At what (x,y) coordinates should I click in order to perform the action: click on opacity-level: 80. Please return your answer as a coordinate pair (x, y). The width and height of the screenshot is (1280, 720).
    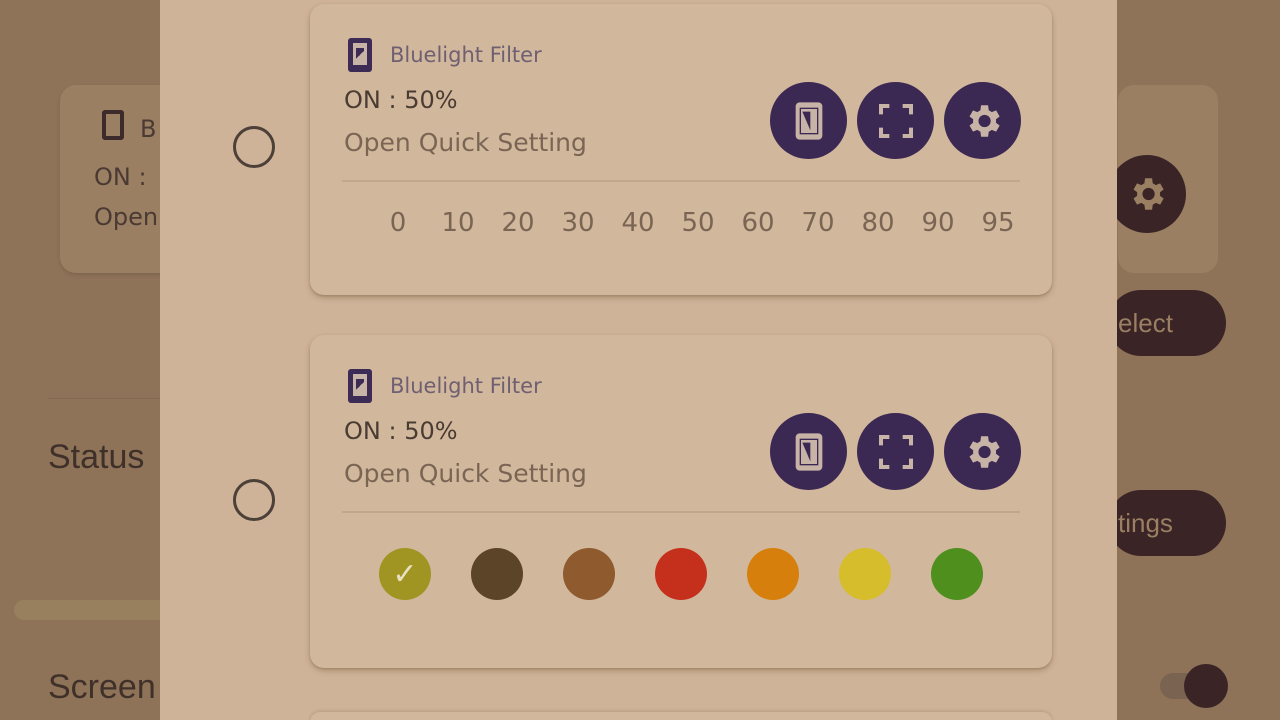
    Looking at the image, I should click on (878, 223).